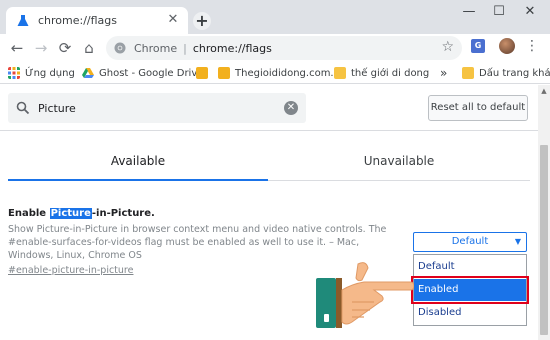  I want to click on flag-title-suffix: -in-Picture., so click(123, 213).